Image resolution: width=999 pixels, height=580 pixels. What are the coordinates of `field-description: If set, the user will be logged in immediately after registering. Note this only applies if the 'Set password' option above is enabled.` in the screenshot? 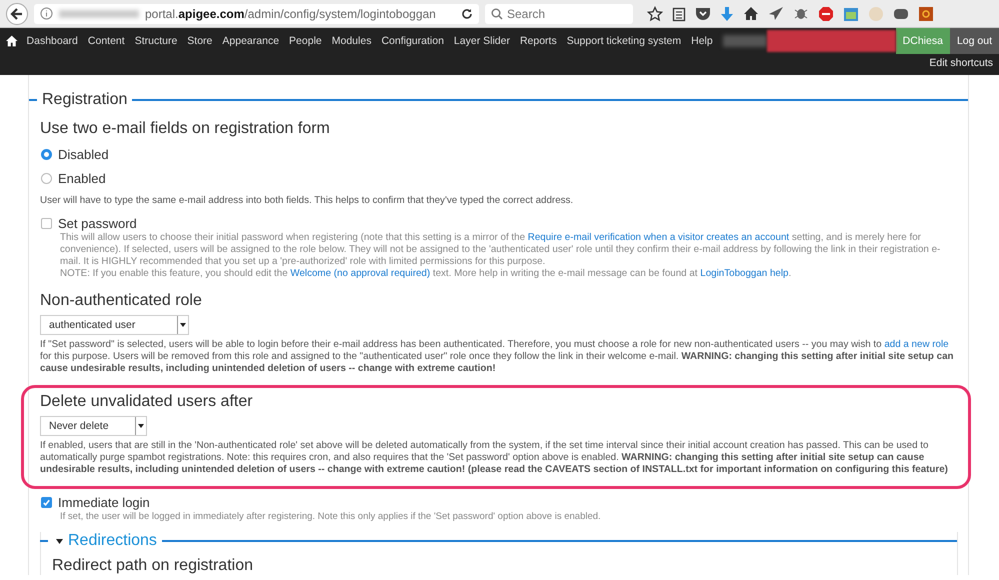 It's located at (331, 517).